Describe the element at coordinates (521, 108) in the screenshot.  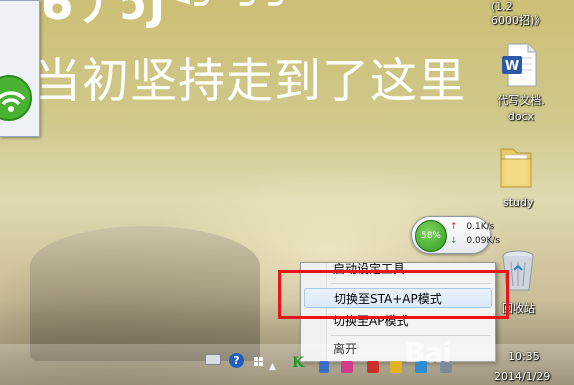
I see `desktop-icon-label: 代写文档. docx` at that location.